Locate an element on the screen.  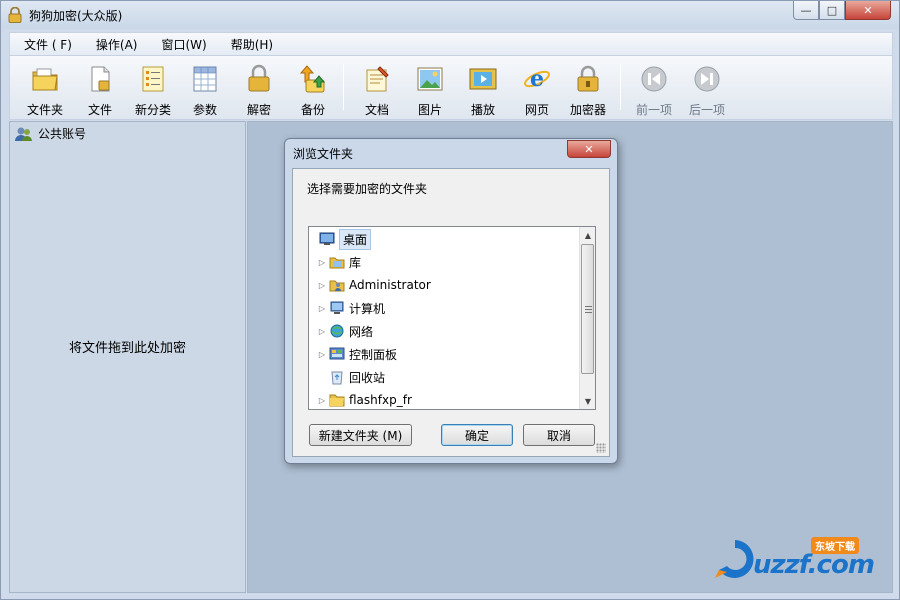
tree-item-desktop: 桌面 is located at coordinates (344, 239).